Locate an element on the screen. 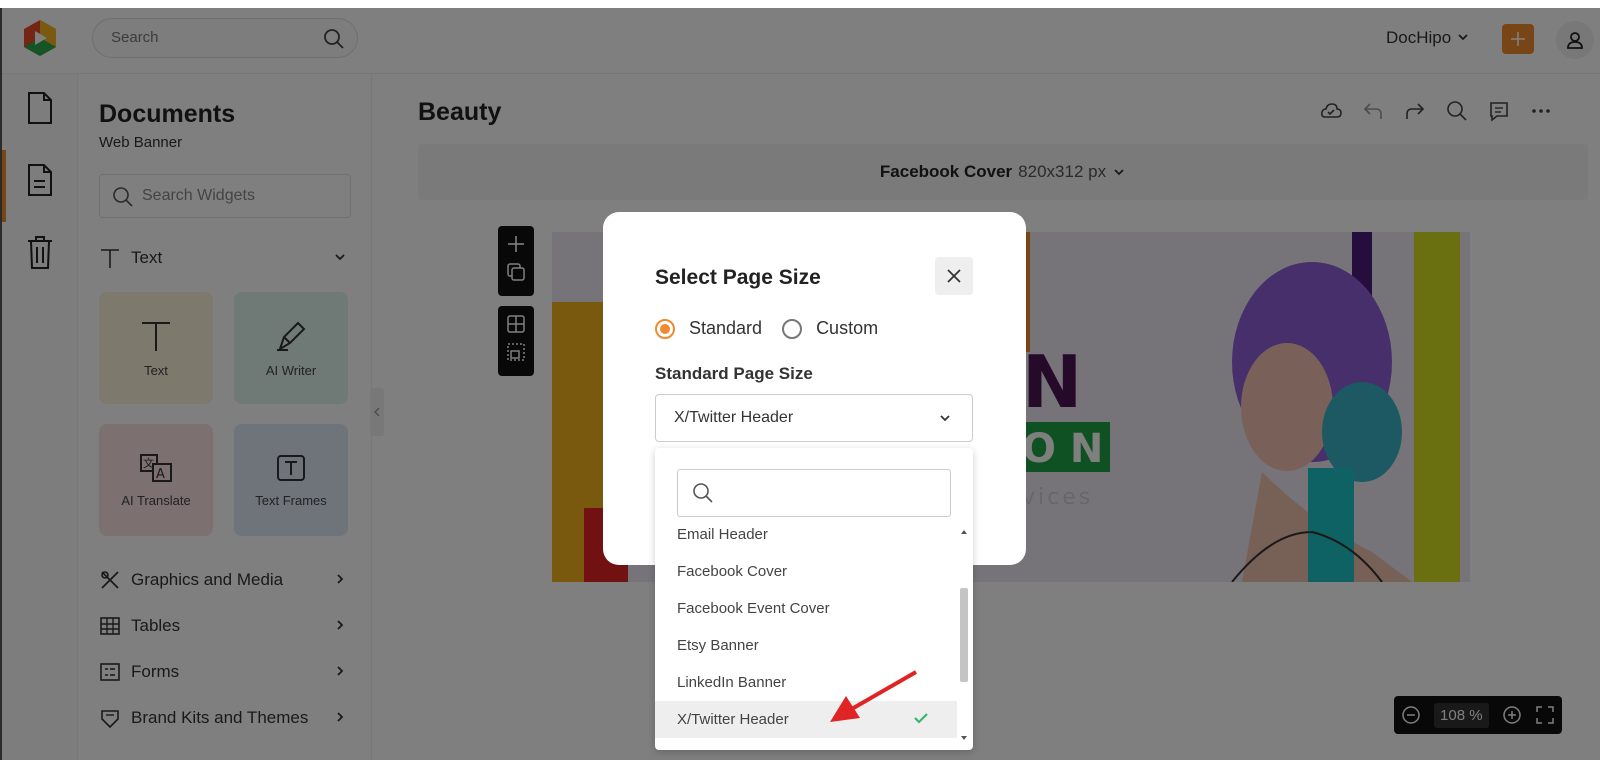 This screenshot has height=760, width=1600. close-button is located at coordinates (954, 276).